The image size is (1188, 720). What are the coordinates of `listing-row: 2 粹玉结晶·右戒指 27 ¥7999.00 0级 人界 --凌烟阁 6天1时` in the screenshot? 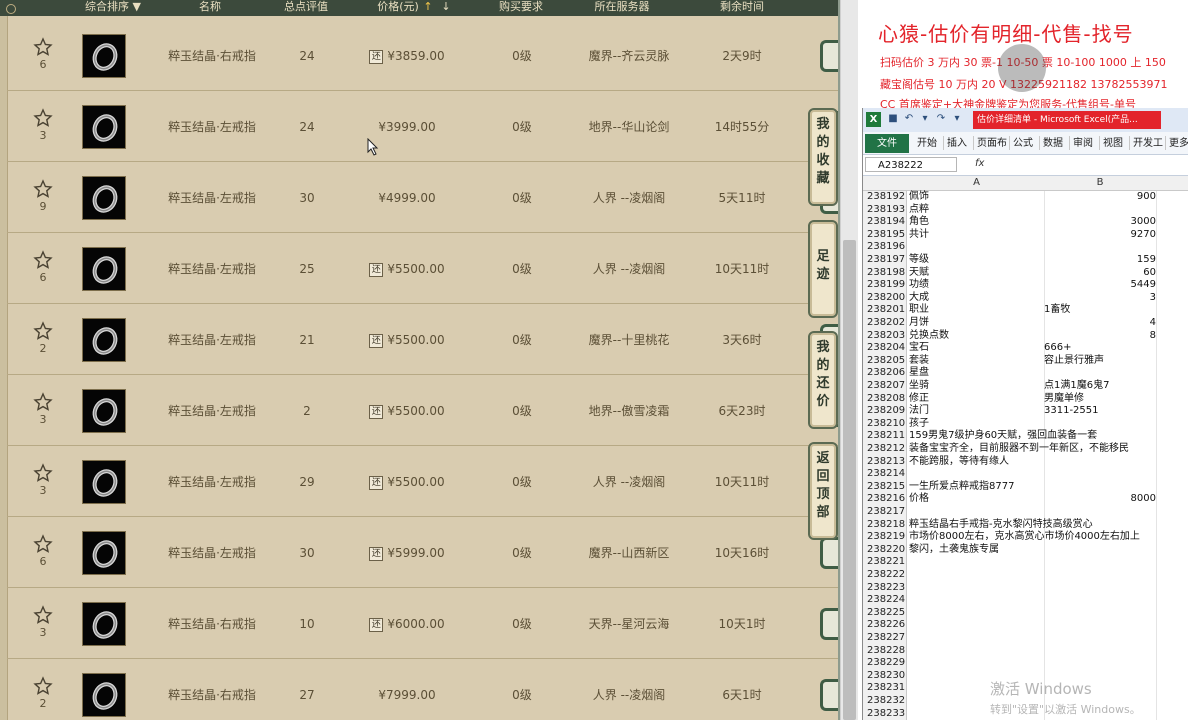 It's located at (423, 690).